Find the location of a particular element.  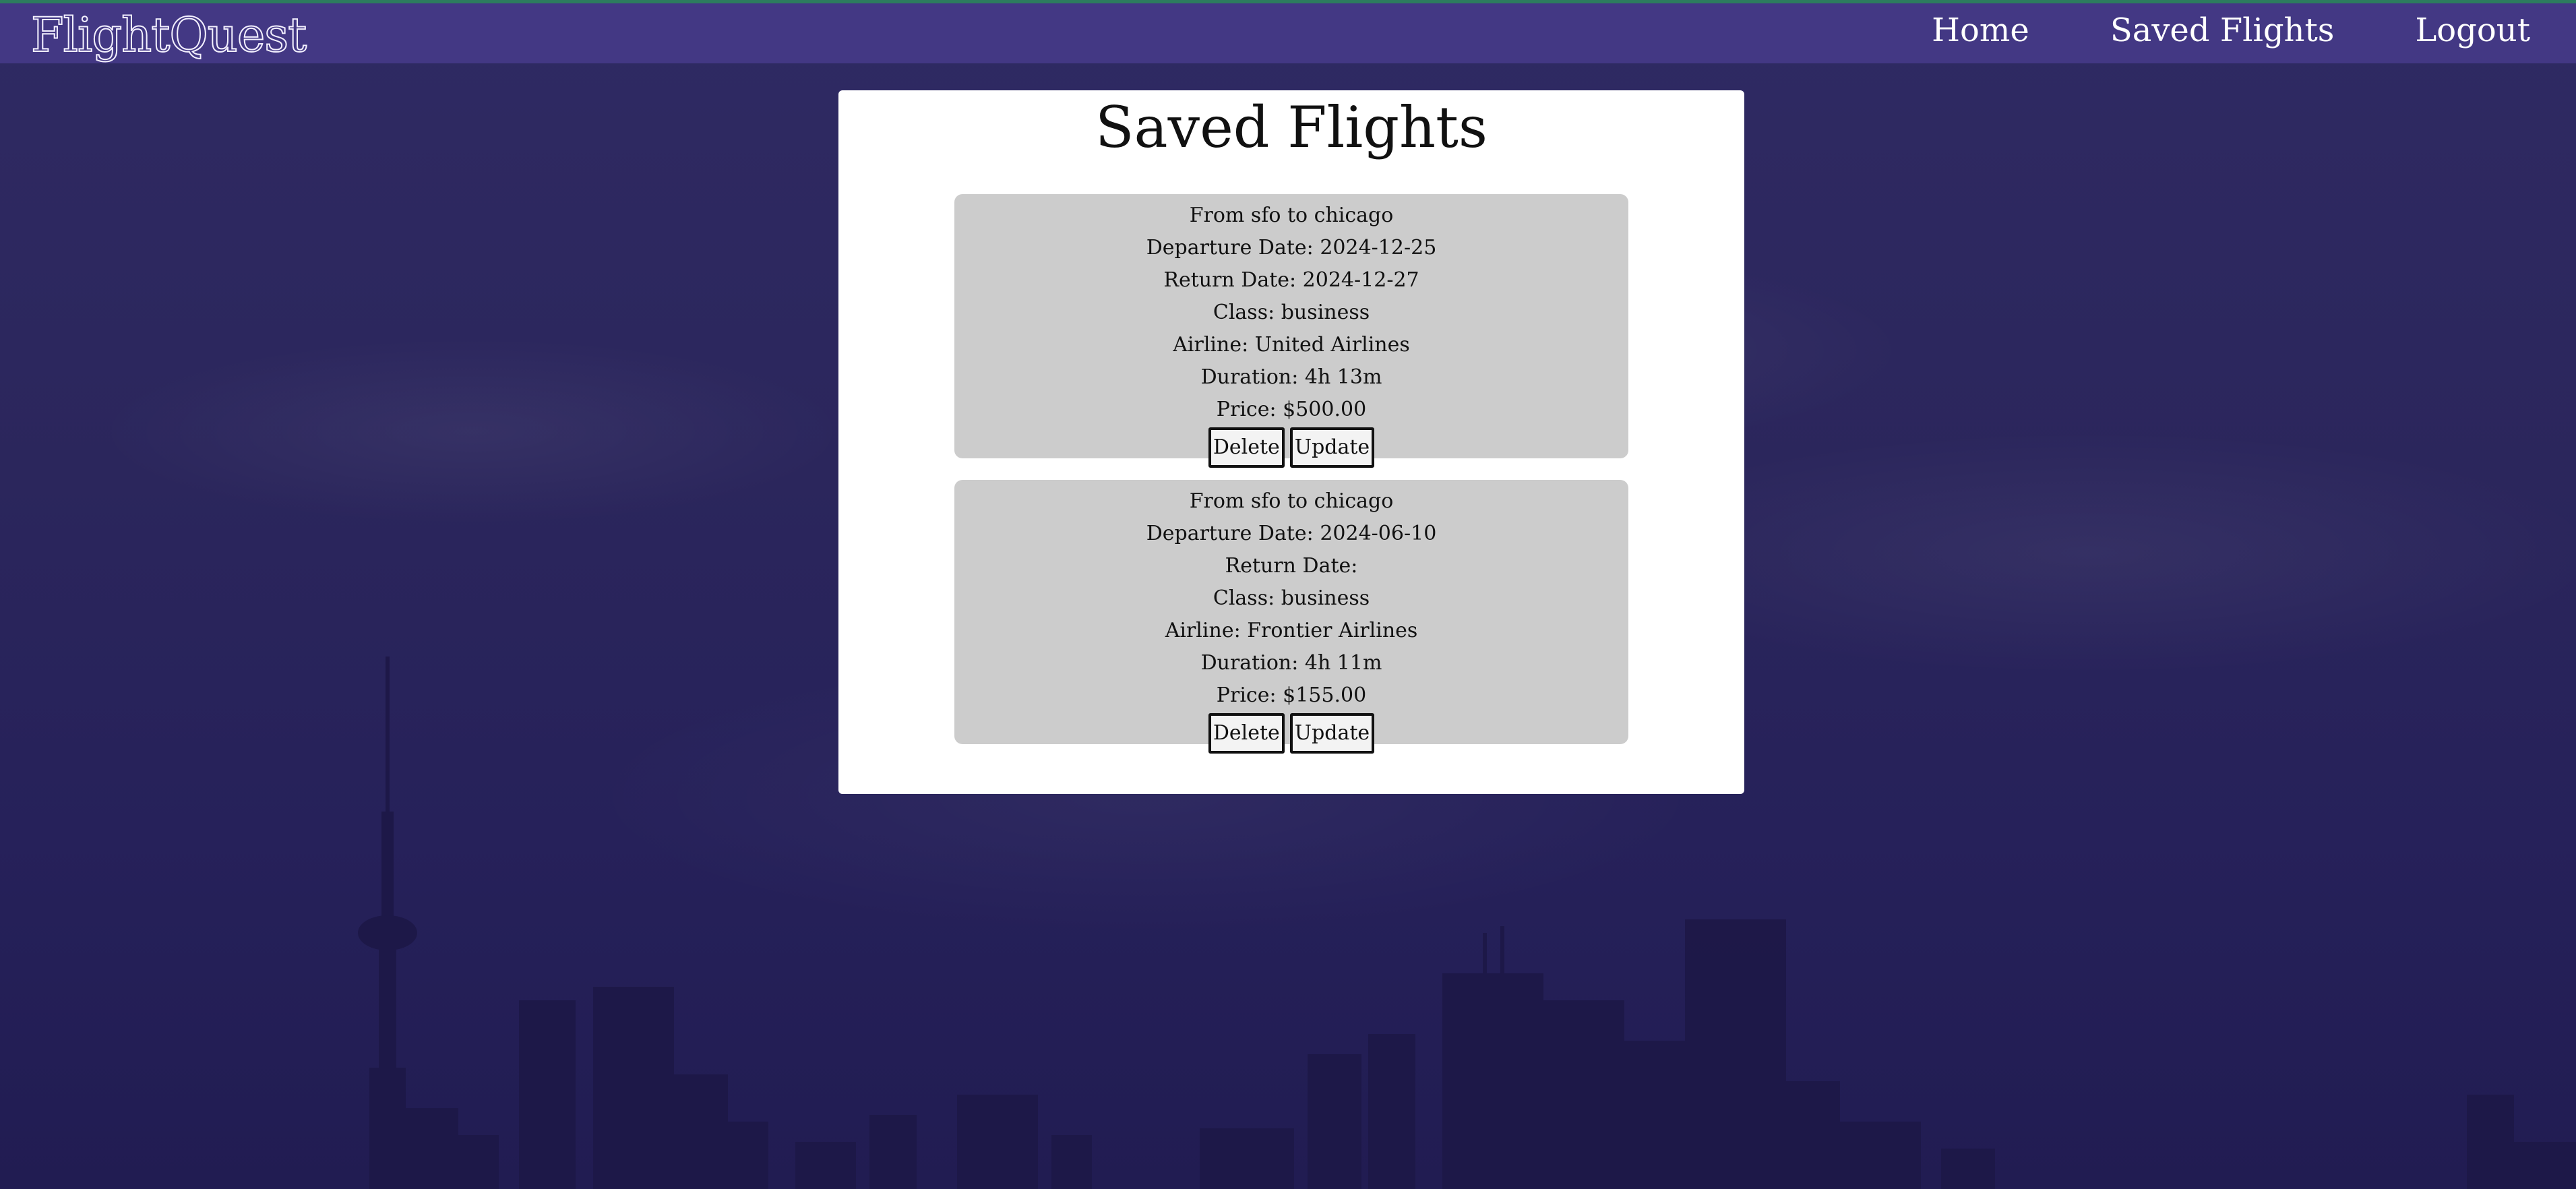

price: Price: $155.00 is located at coordinates (1292, 695).